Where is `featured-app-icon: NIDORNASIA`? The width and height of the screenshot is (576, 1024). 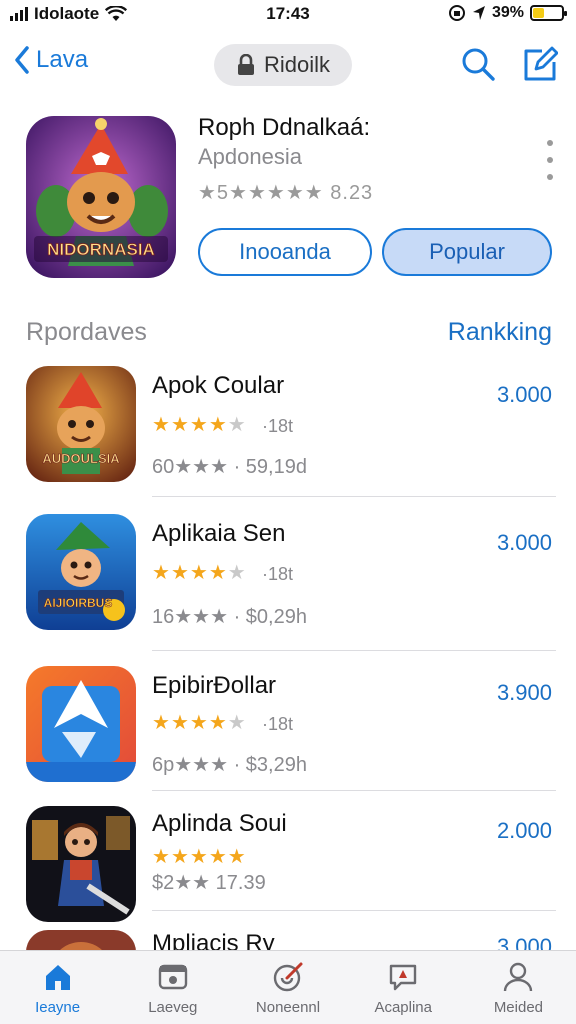
featured-app-icon: NIDORNASIA is located at coordinates (101, 197).